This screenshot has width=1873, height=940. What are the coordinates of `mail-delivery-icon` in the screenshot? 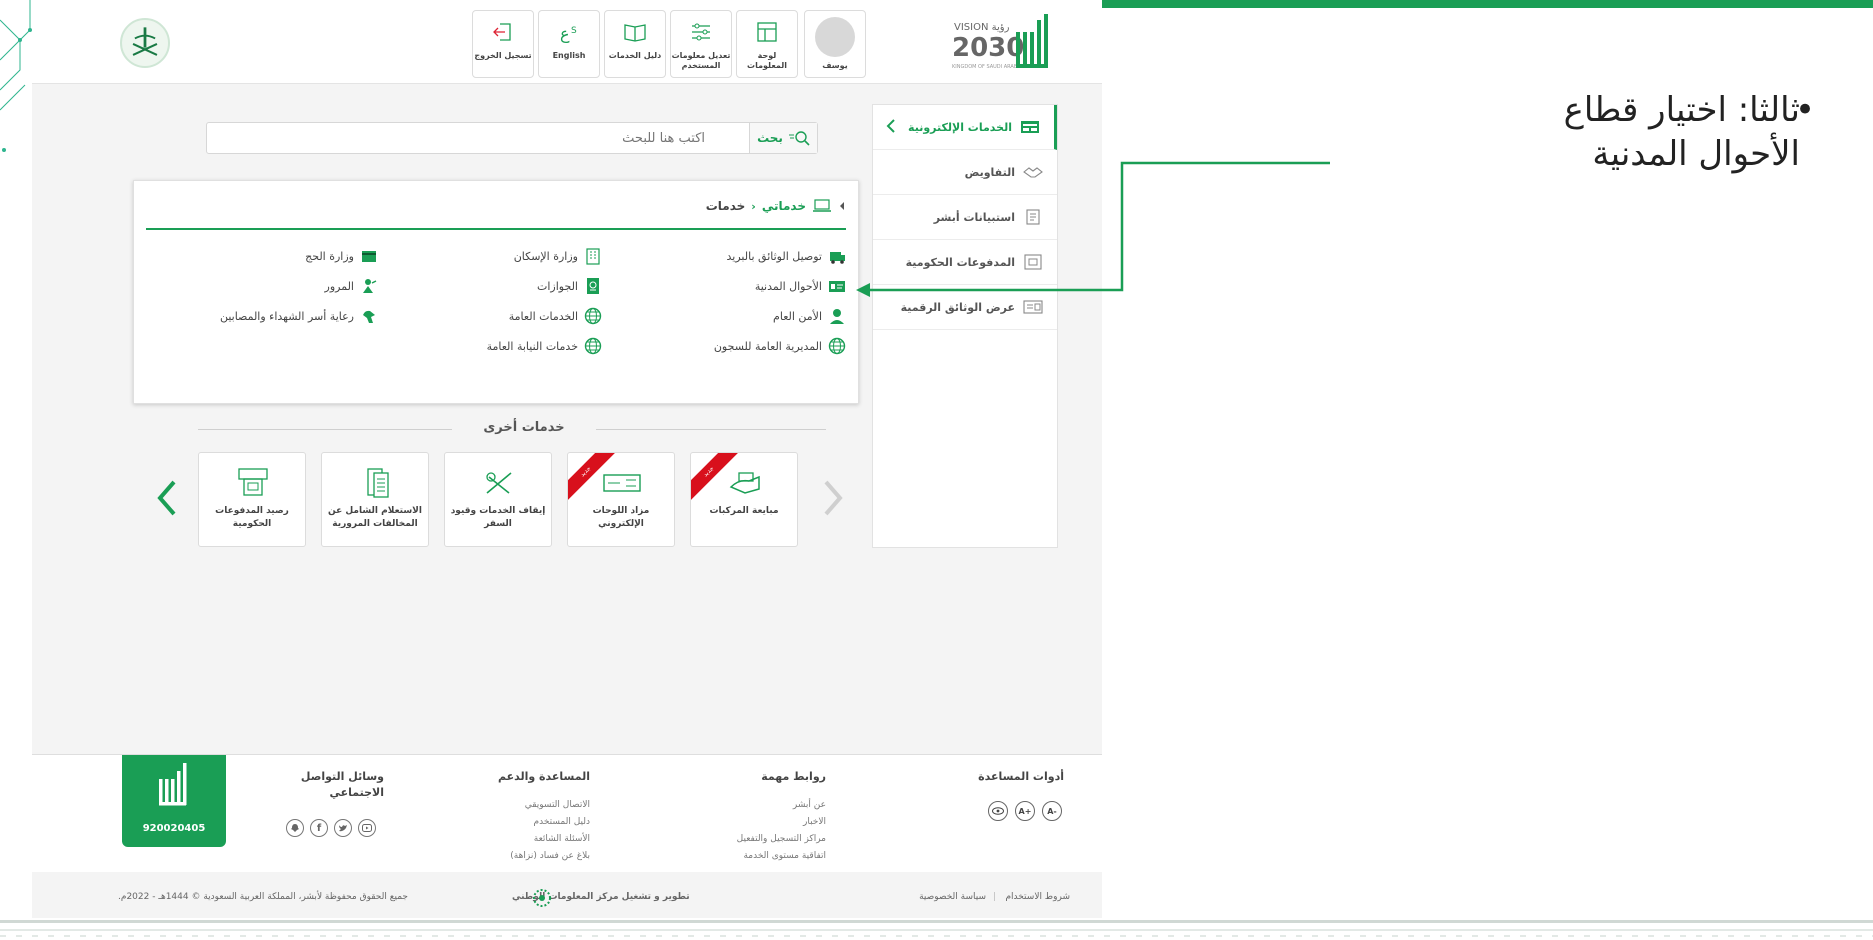 It's located at (837, 258).